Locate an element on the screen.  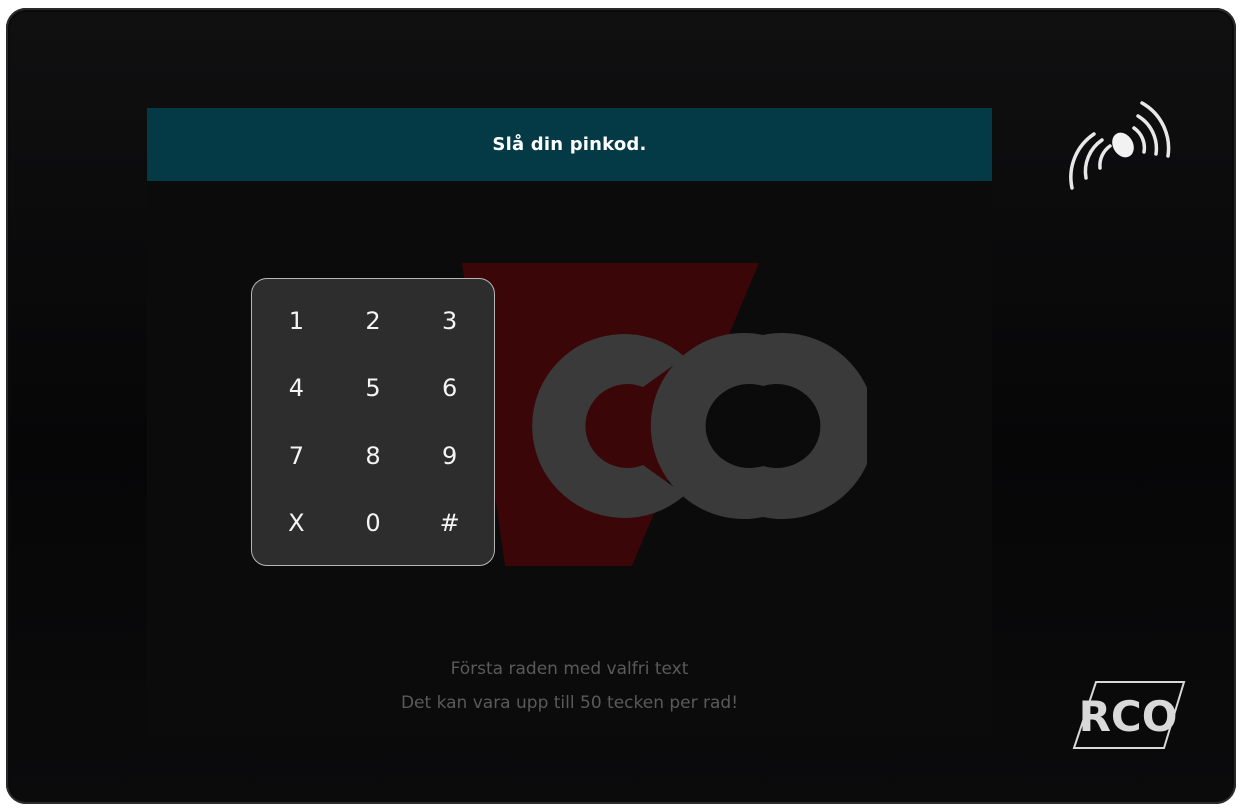
footer-line-1: Första raden med valfri text is located at coordinates (569, 669).